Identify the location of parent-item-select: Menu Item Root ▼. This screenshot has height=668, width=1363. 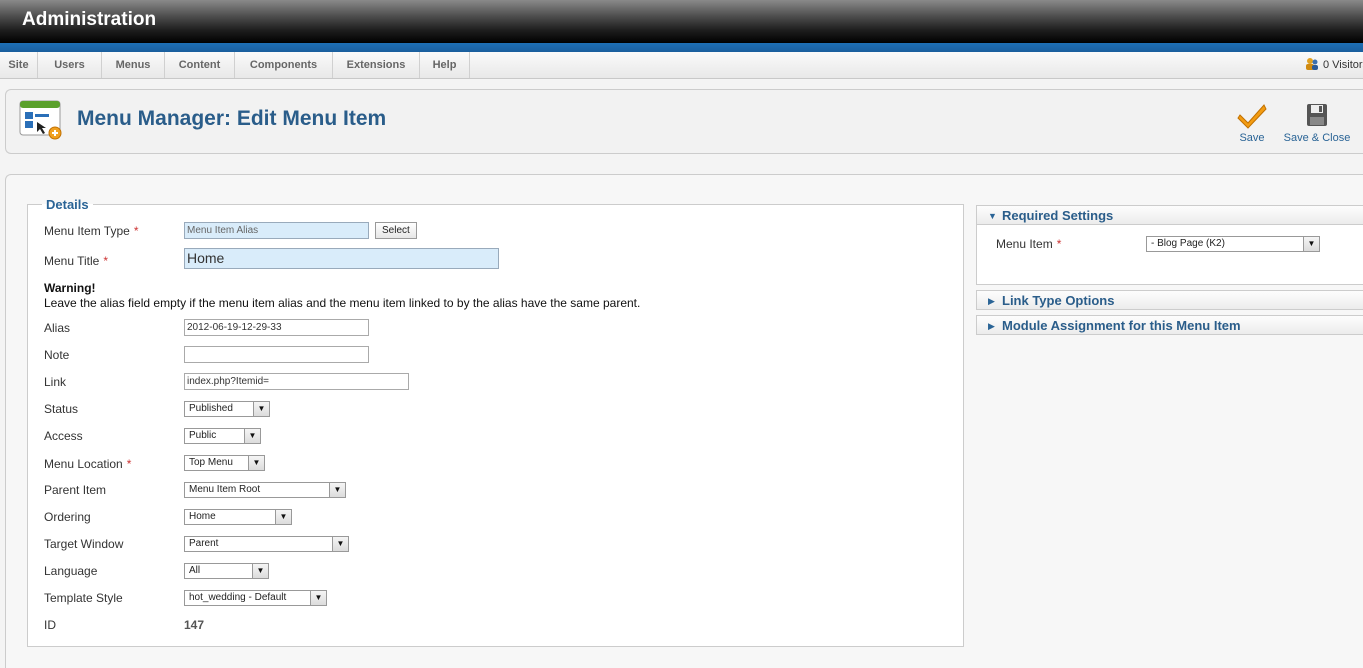
(265, 490).